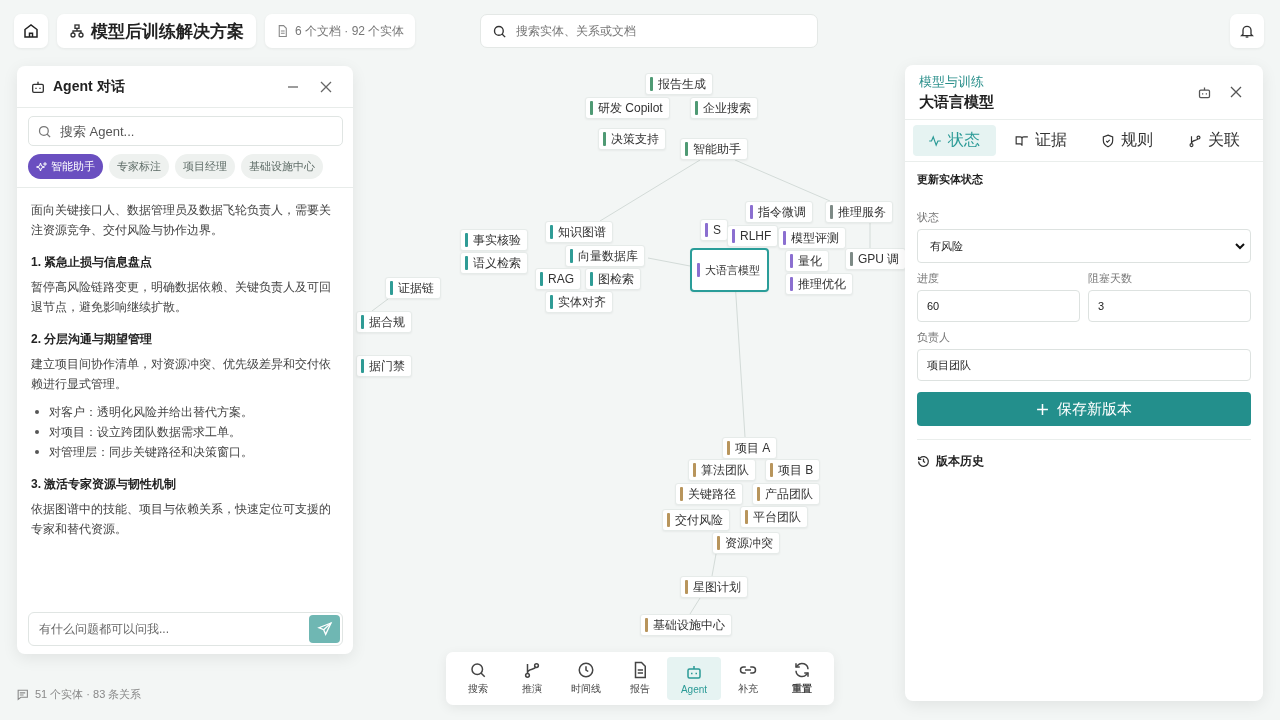 Image resolution: width=1280 pixels, height=720 pixels. I want to click on entity-category: 模型与训练, so click(952, 81).